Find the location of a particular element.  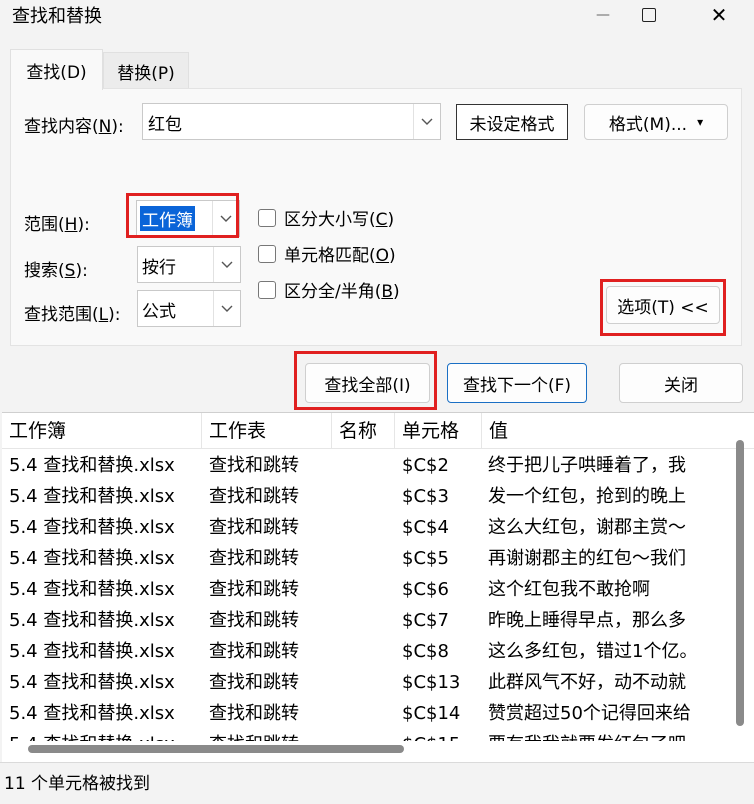

result-row: 5.4 查找和替换.xlsx 查找和跳转 $C$8 这么多红包，错过1个亿。 is located at coordinates (369, 651).